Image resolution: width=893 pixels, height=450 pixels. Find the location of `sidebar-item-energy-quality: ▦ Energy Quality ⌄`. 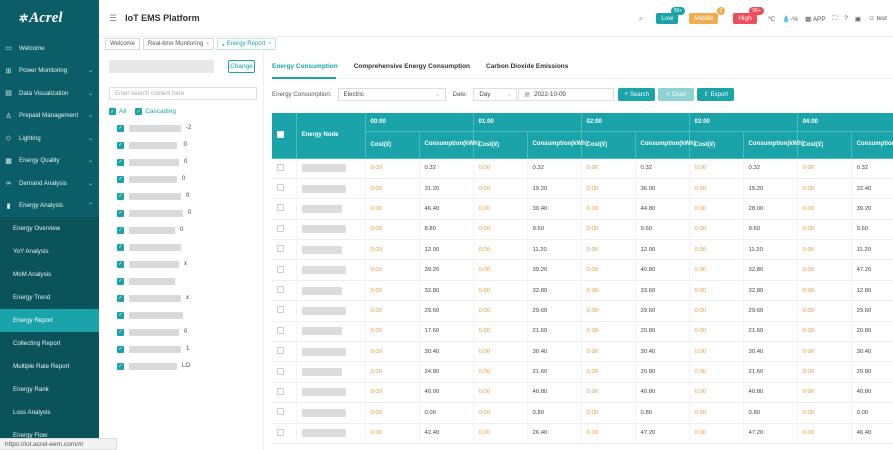

sidebar-item-energy-quality: ▦ Energy Quality ⌄ is located at coordinates (49, 161).